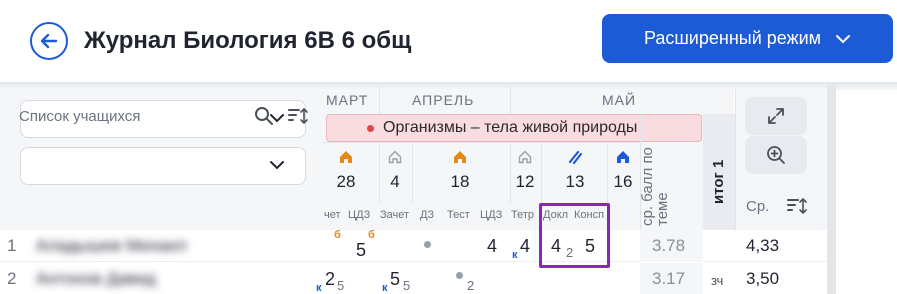 Image resolution: width=897 pixels, height=294 pixels. I want to click on topic-average: 3.17, so click(669, 278).